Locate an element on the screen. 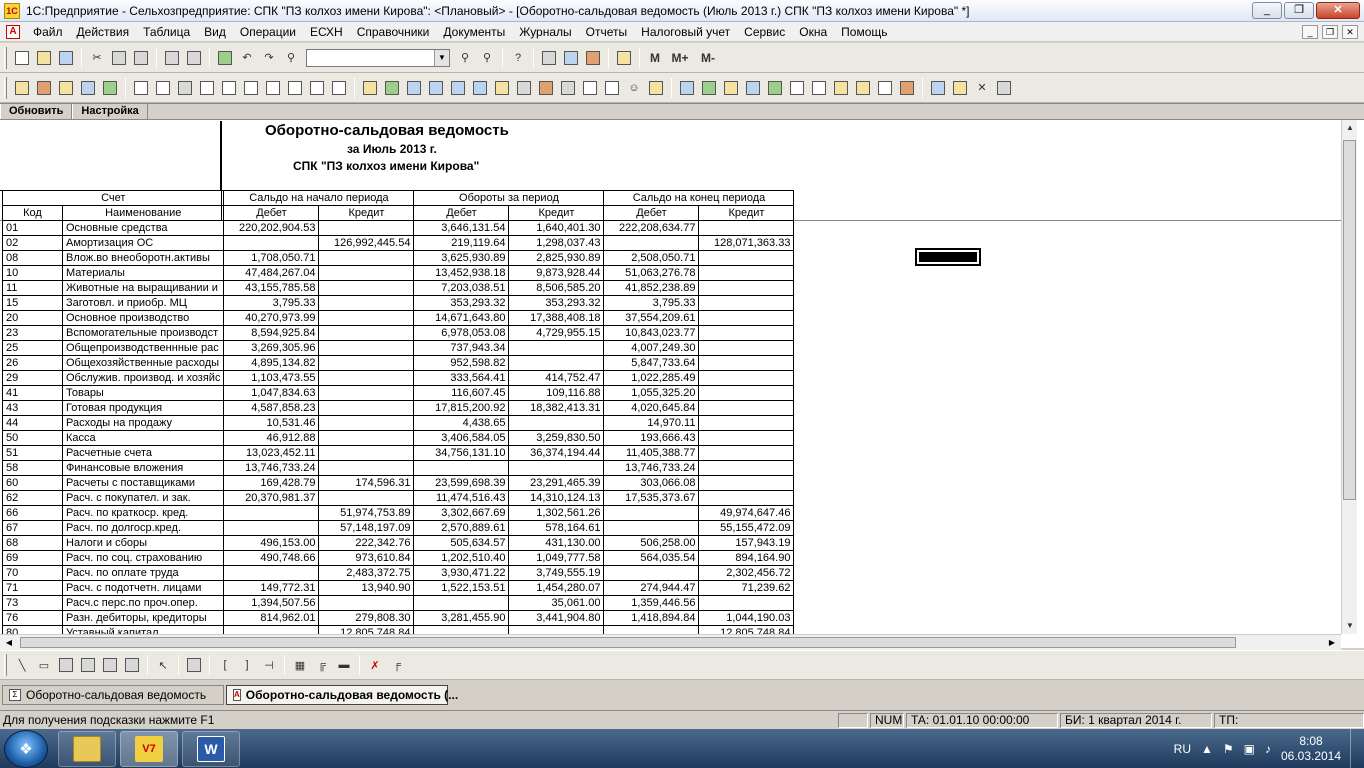  account-name-cell: Финансовые вложения is located at coordinates (143, 468).